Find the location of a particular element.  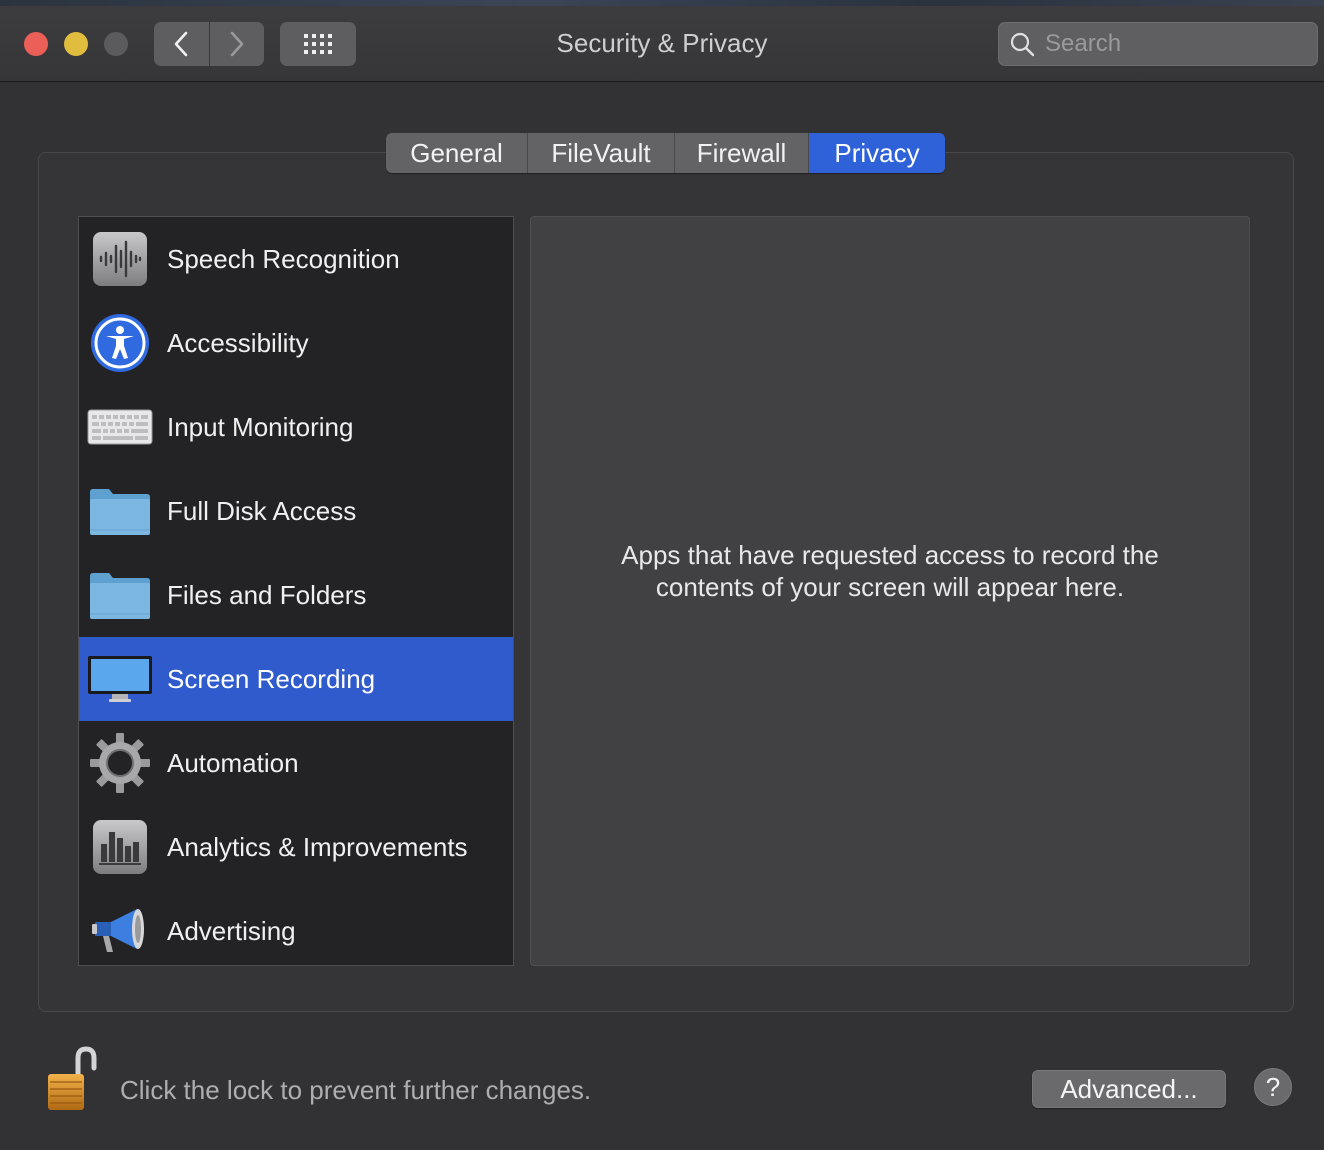

category-files-and-folders: Files and Folders is located at coordinates (296, 595).